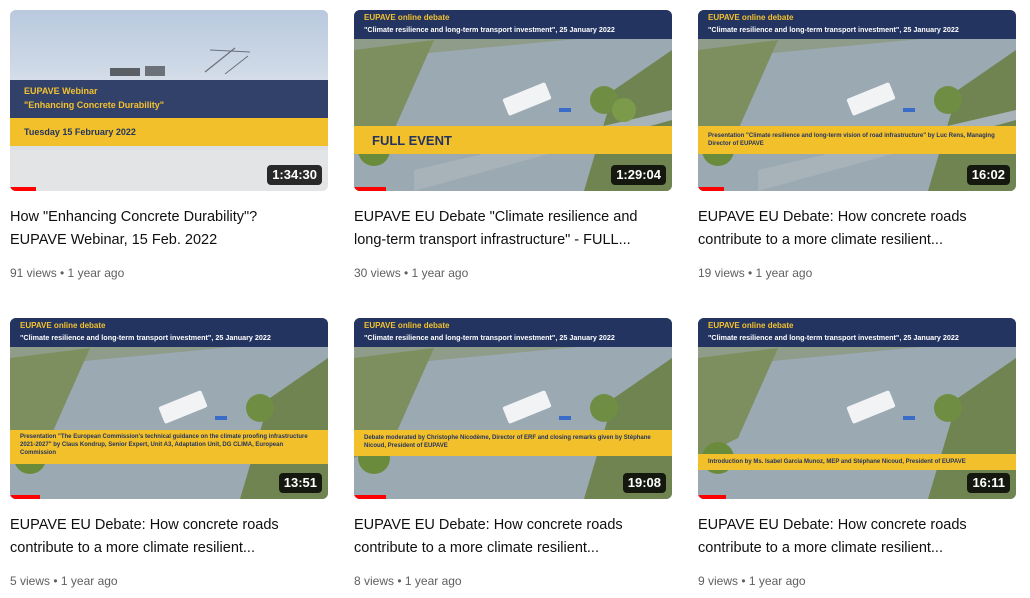 The image size is (1030, 598). What do you see at coordinates (134, 217) in the screenshot?
I see `video-title-line: How "Enhancing Concrete Durability"?` at bounding box center [134, 217].